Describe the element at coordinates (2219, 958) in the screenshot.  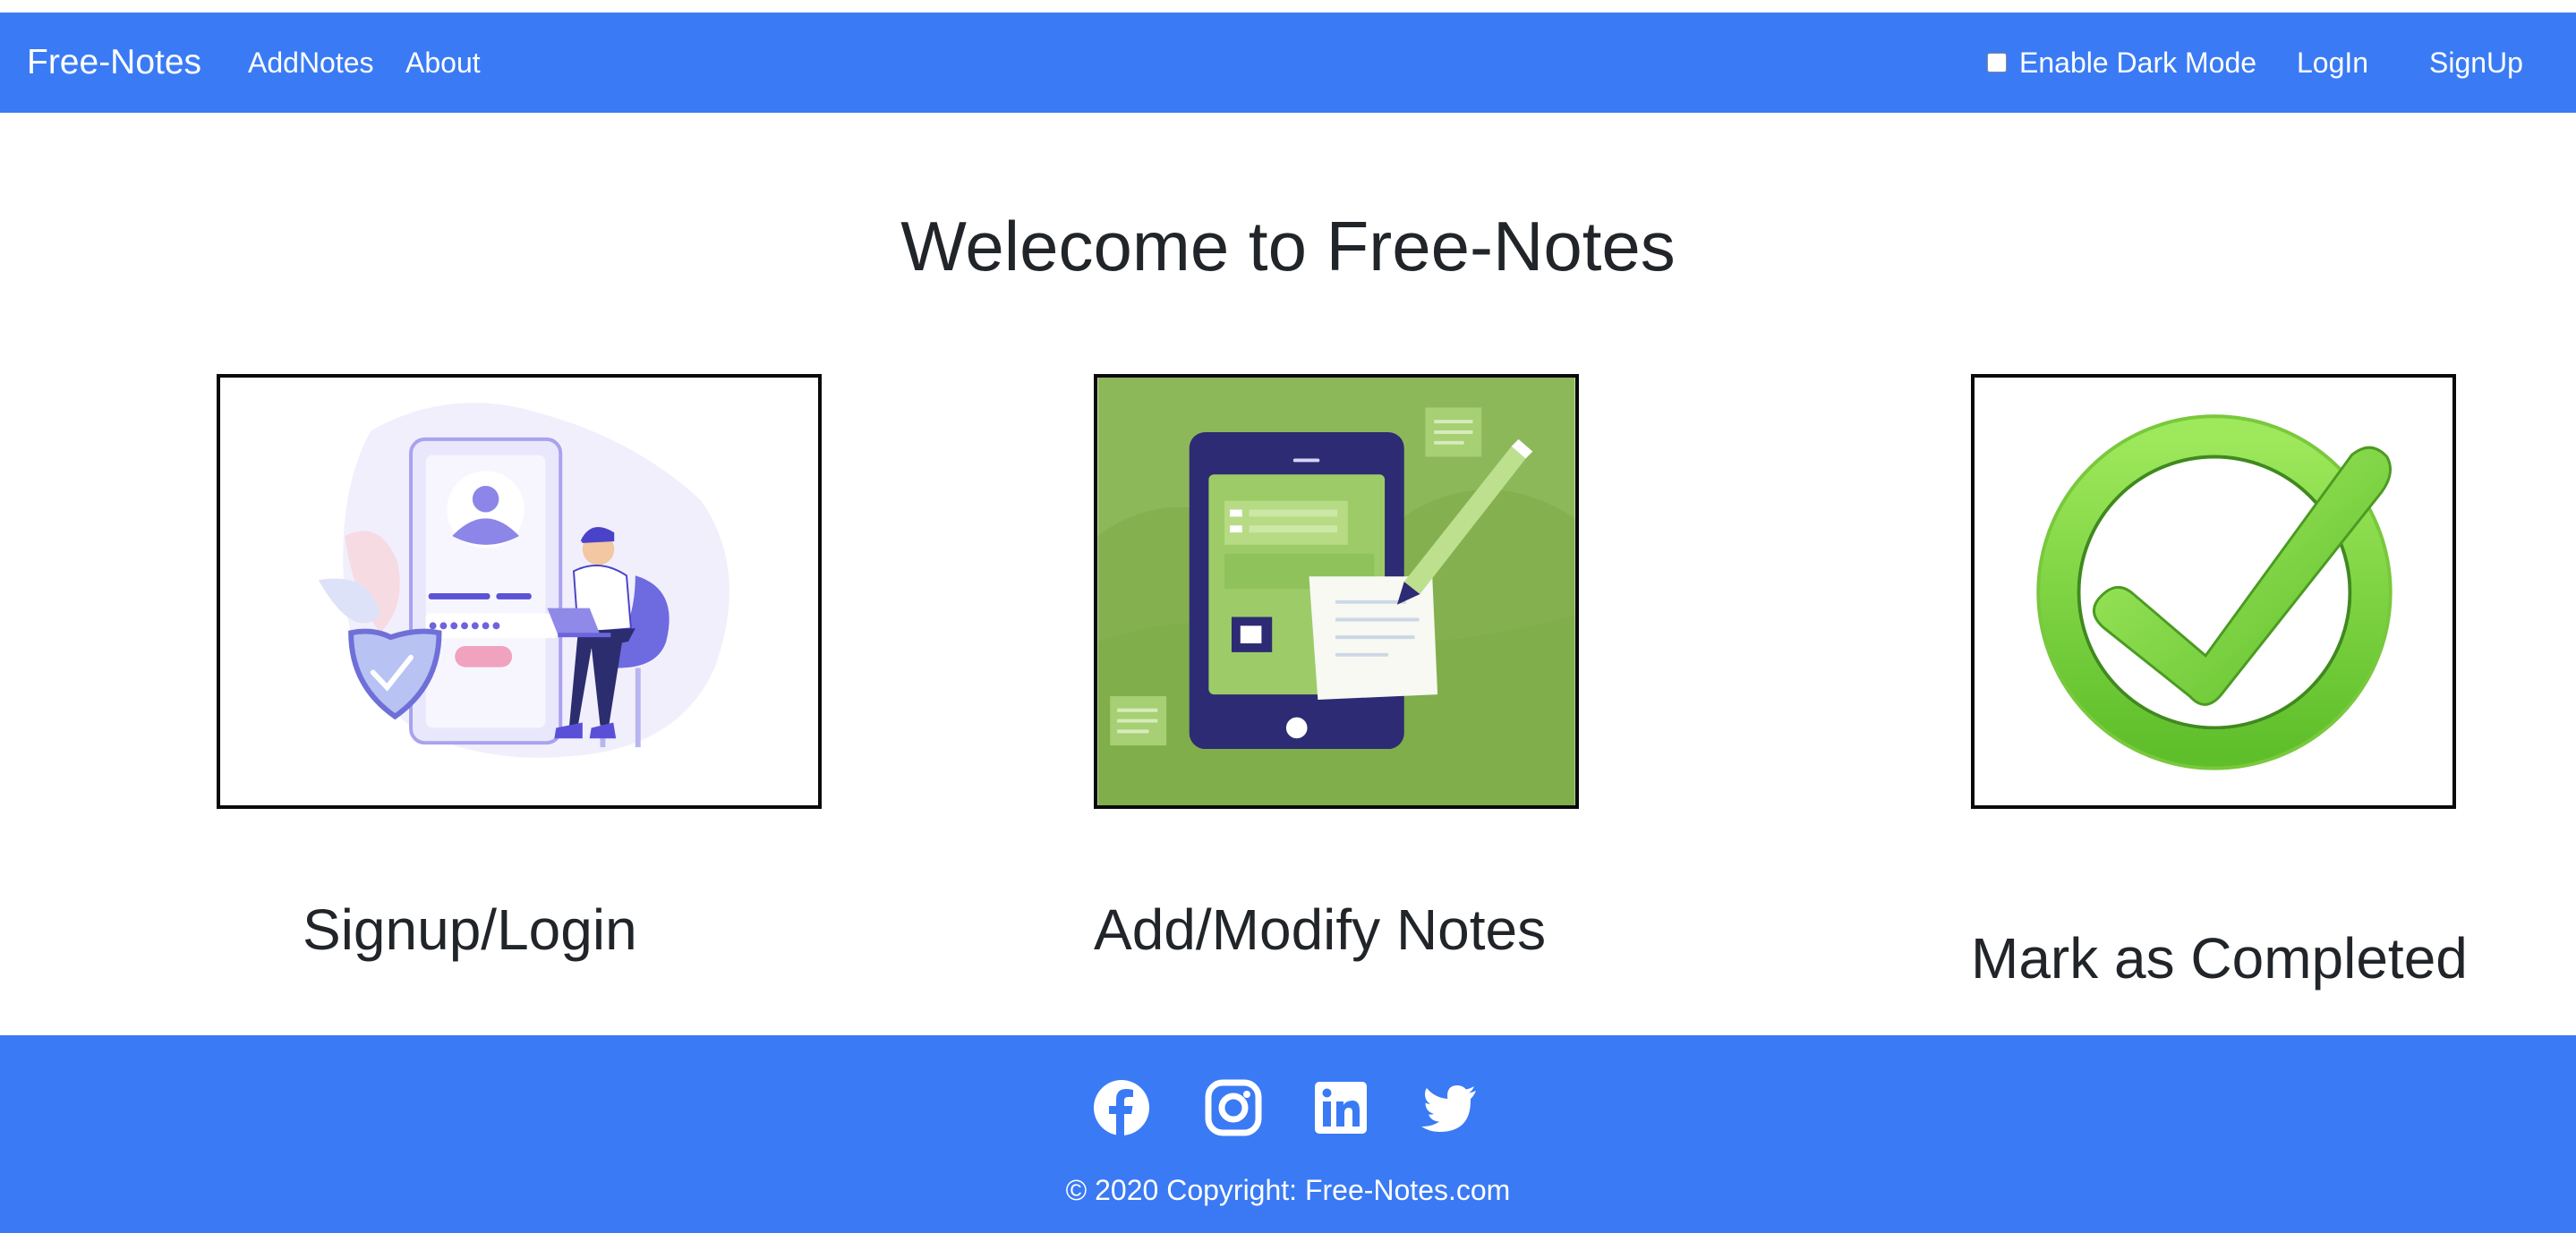
I see `card-caption-mark-completed: Mark as Completed` at that location.